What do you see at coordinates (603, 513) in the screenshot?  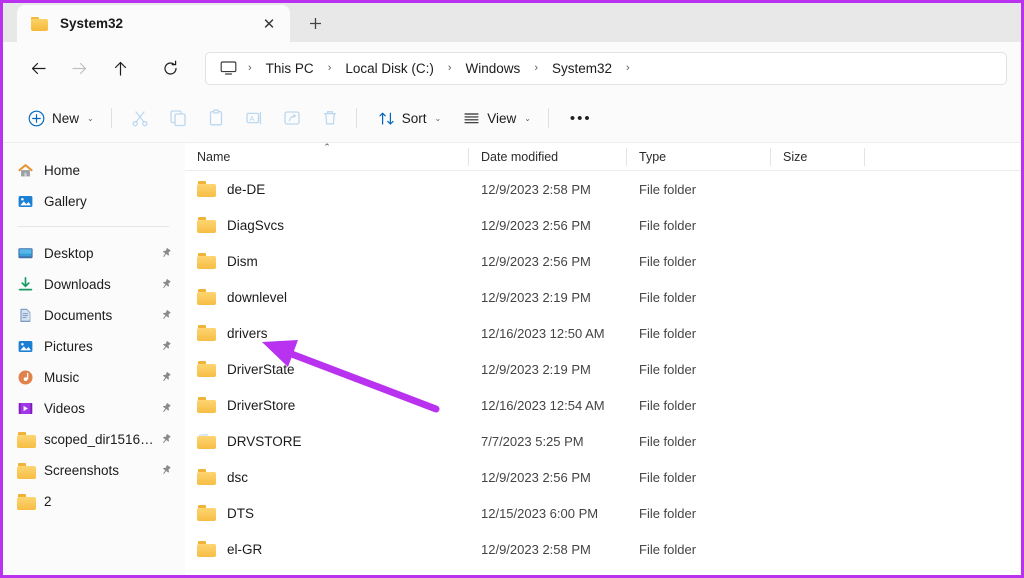 I see `table-row: DTS 12/15/2023 6:00 PM File folder` at bounding box center [603, 513].